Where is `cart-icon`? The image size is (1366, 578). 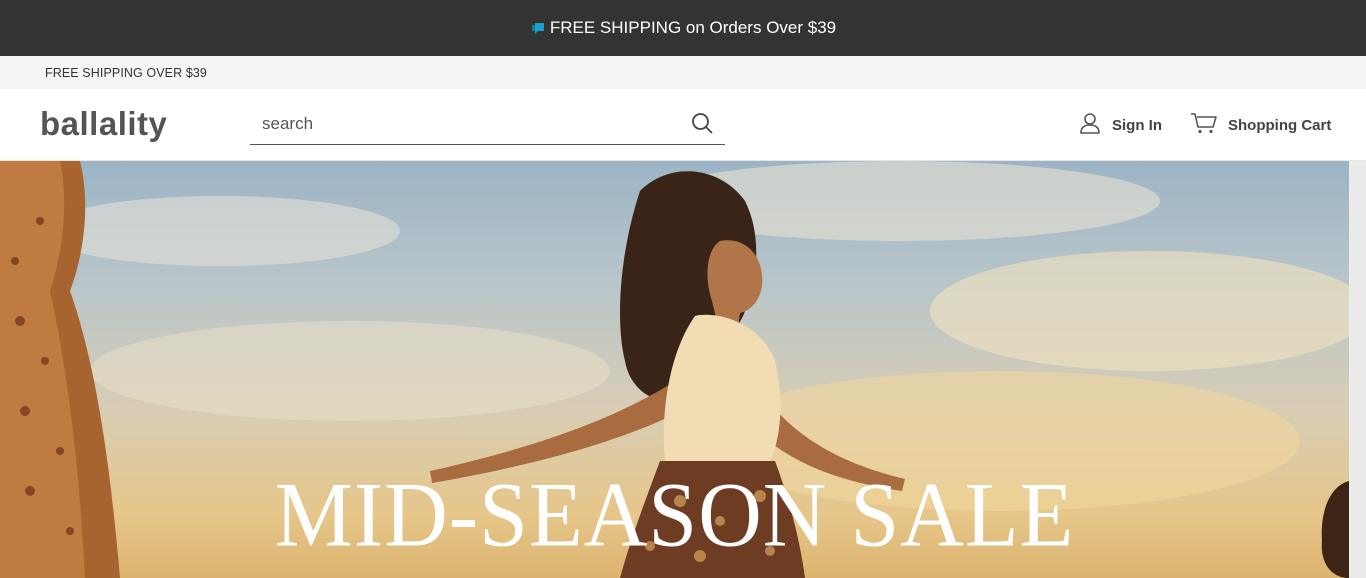
cart-icon is located at coordinates (1204, 125).